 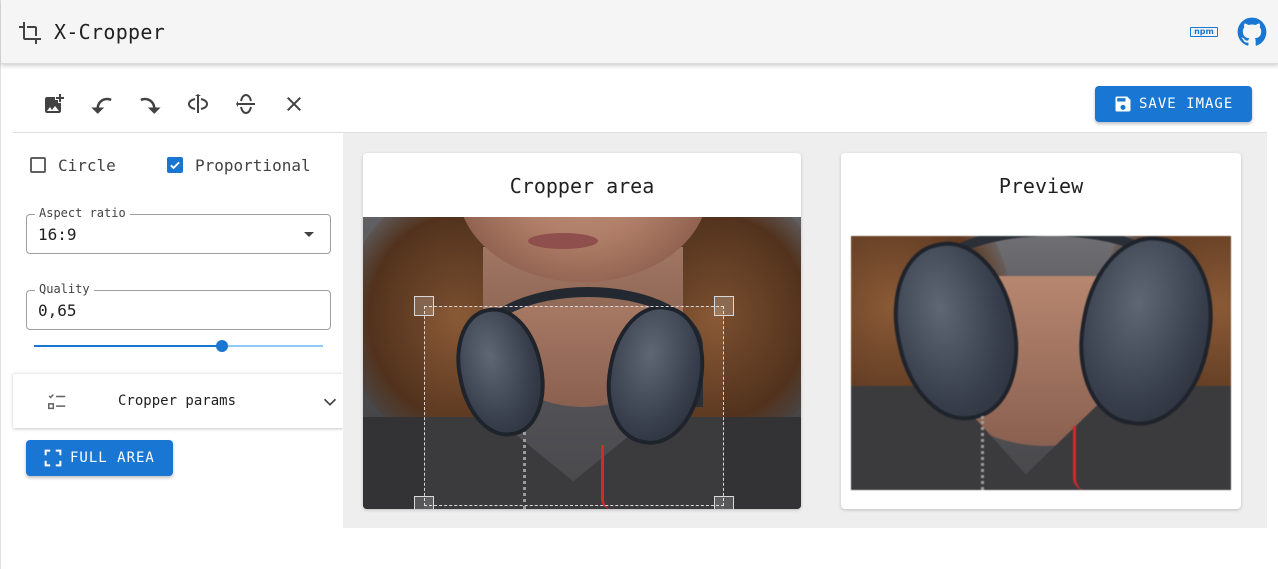 I want to click on rotate-left-icon, so click(x=101, y=105).